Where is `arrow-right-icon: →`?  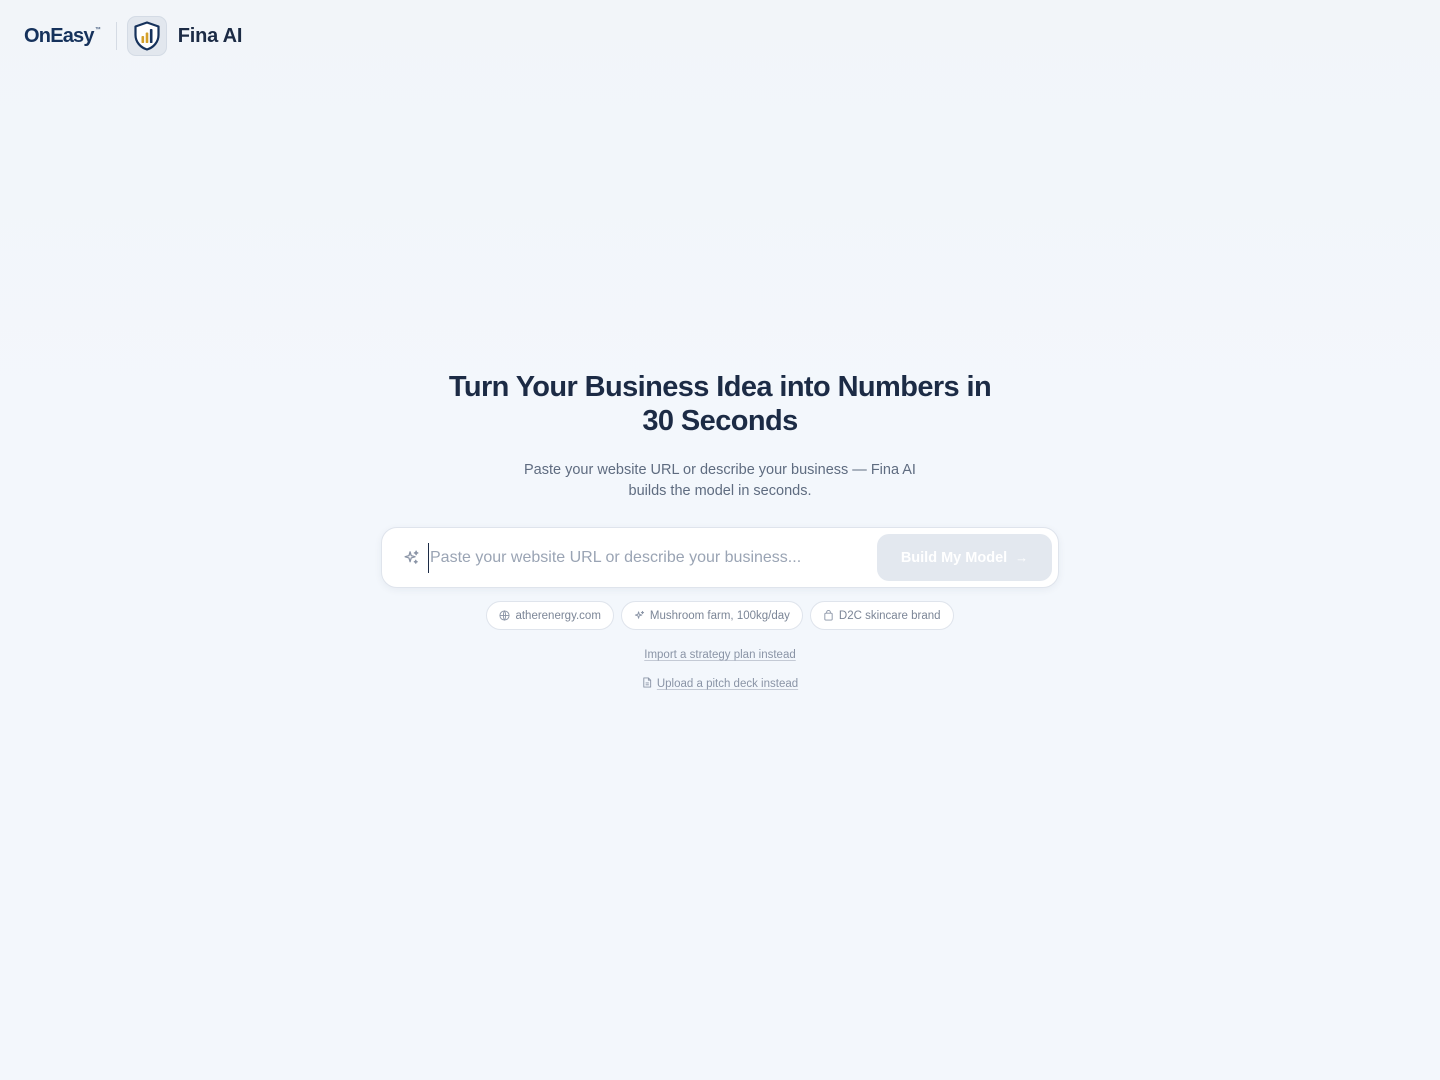
arrow-right-icon: → is located at coordinates (1022, 557).